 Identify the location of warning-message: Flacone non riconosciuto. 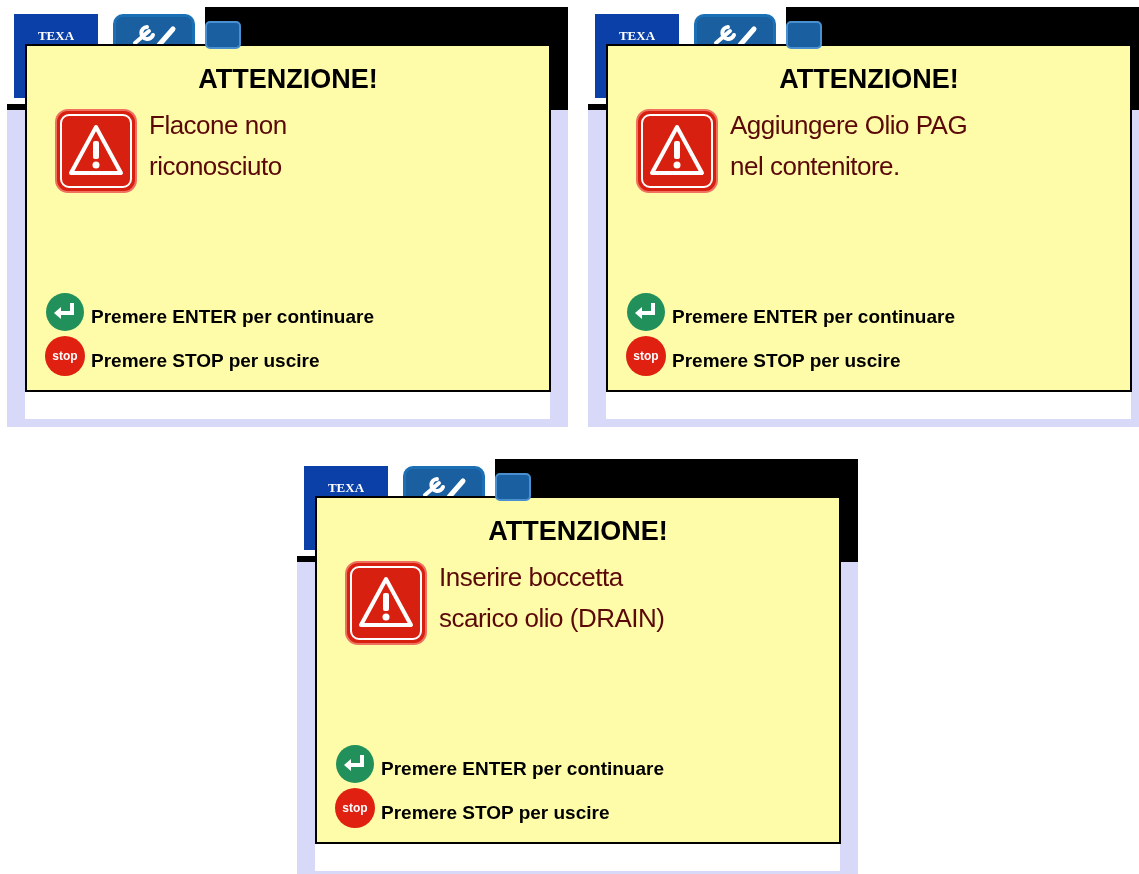
(218, 146).